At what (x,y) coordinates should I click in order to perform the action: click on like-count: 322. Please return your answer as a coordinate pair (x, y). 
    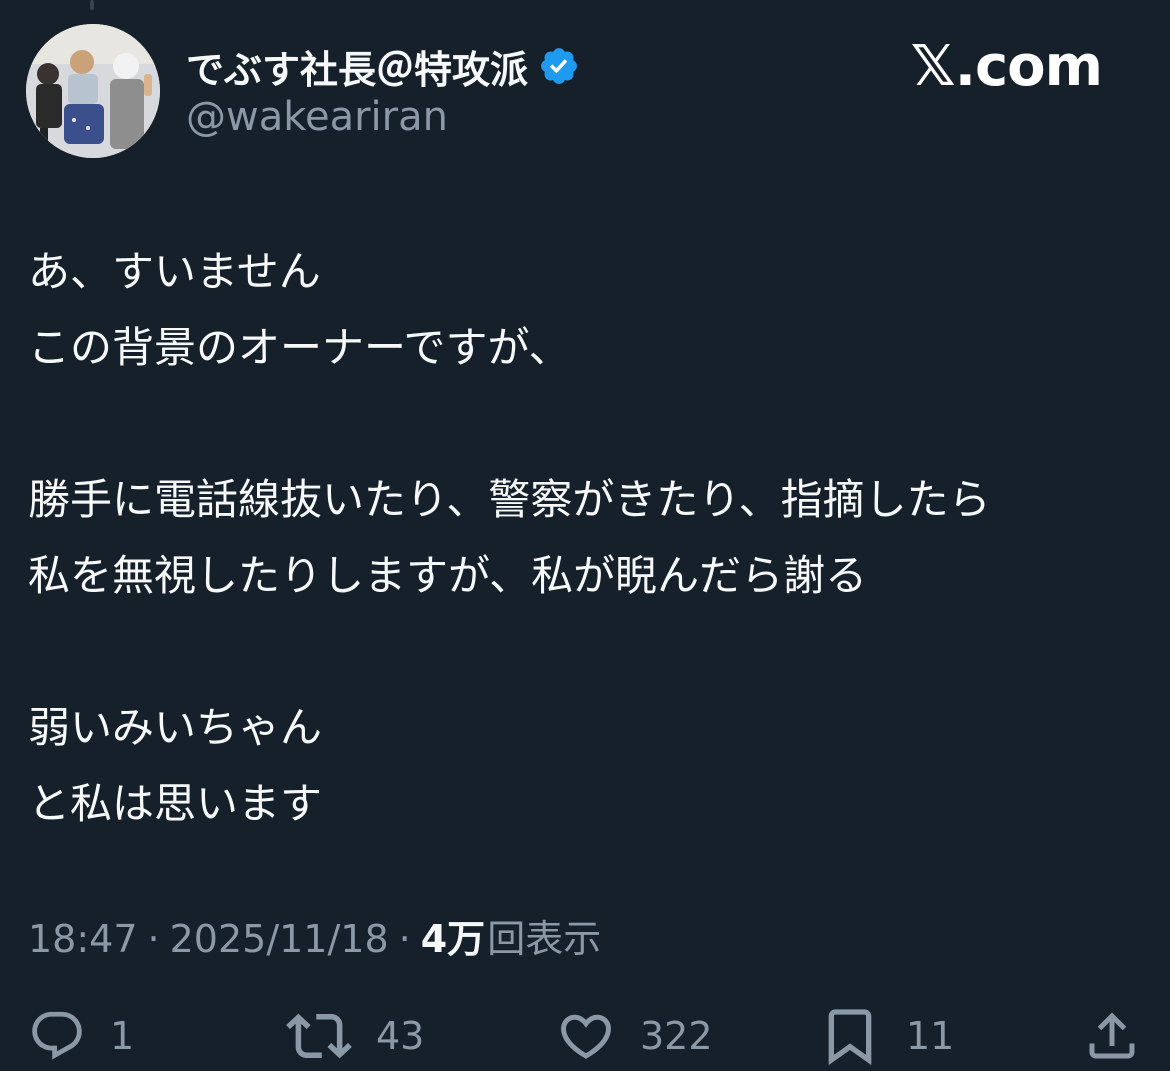
    Looking at the image, I should click on (676, 1036).